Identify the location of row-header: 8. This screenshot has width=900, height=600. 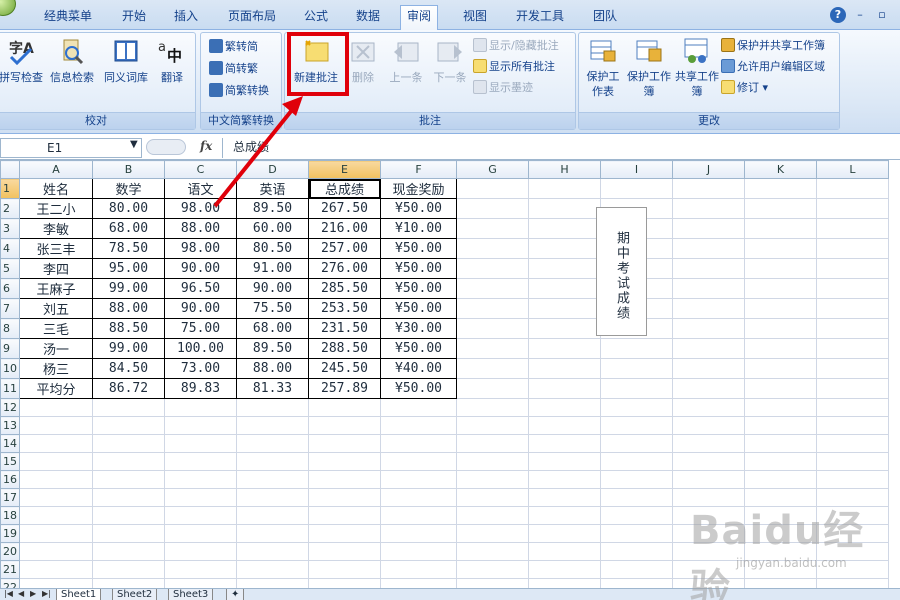
(10, 328).